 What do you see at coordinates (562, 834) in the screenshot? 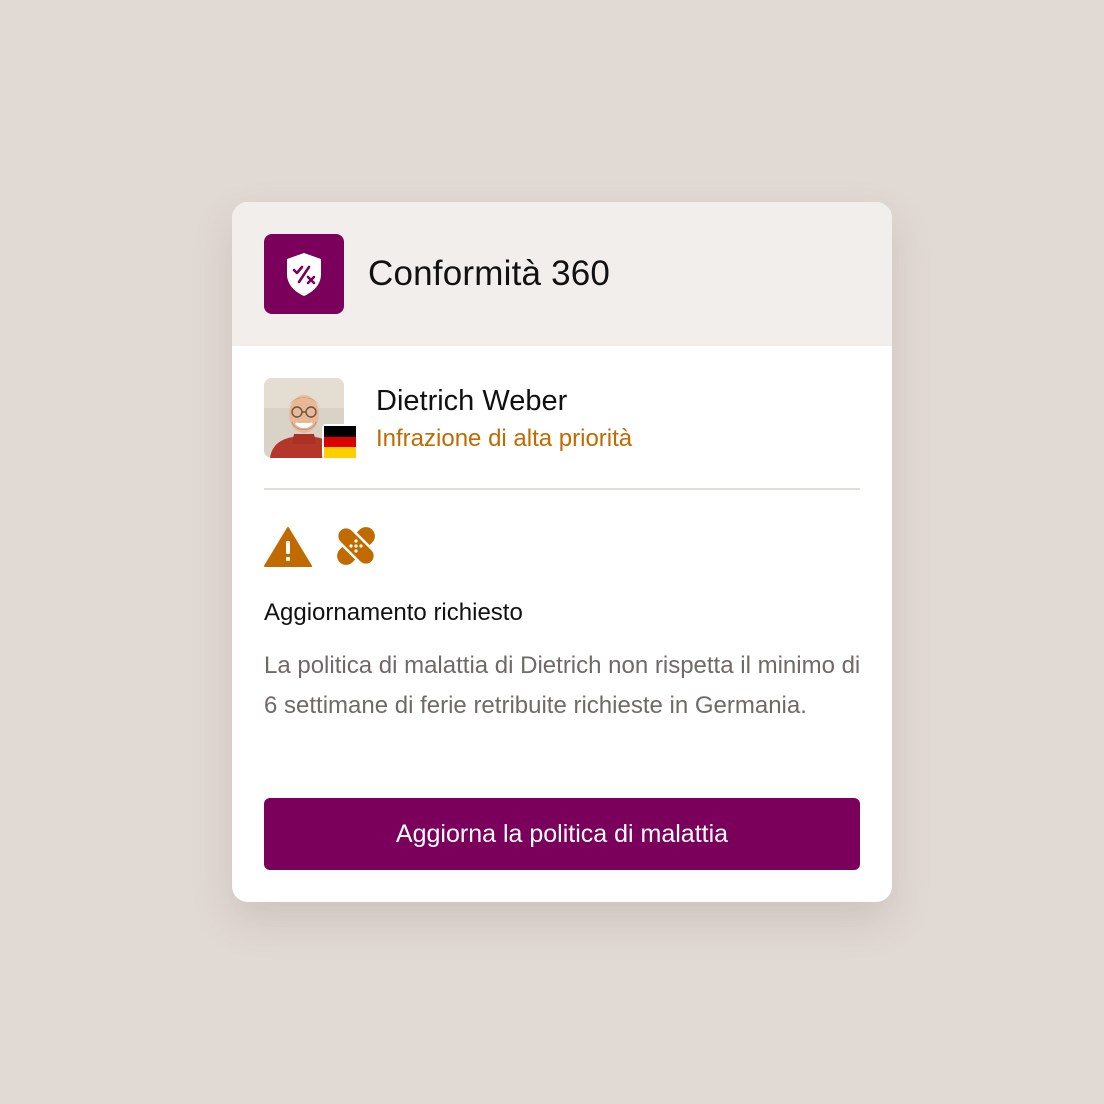
I see `update-policy-button: Aggiorna la politica di malattia` at bounding box center [562, 834].